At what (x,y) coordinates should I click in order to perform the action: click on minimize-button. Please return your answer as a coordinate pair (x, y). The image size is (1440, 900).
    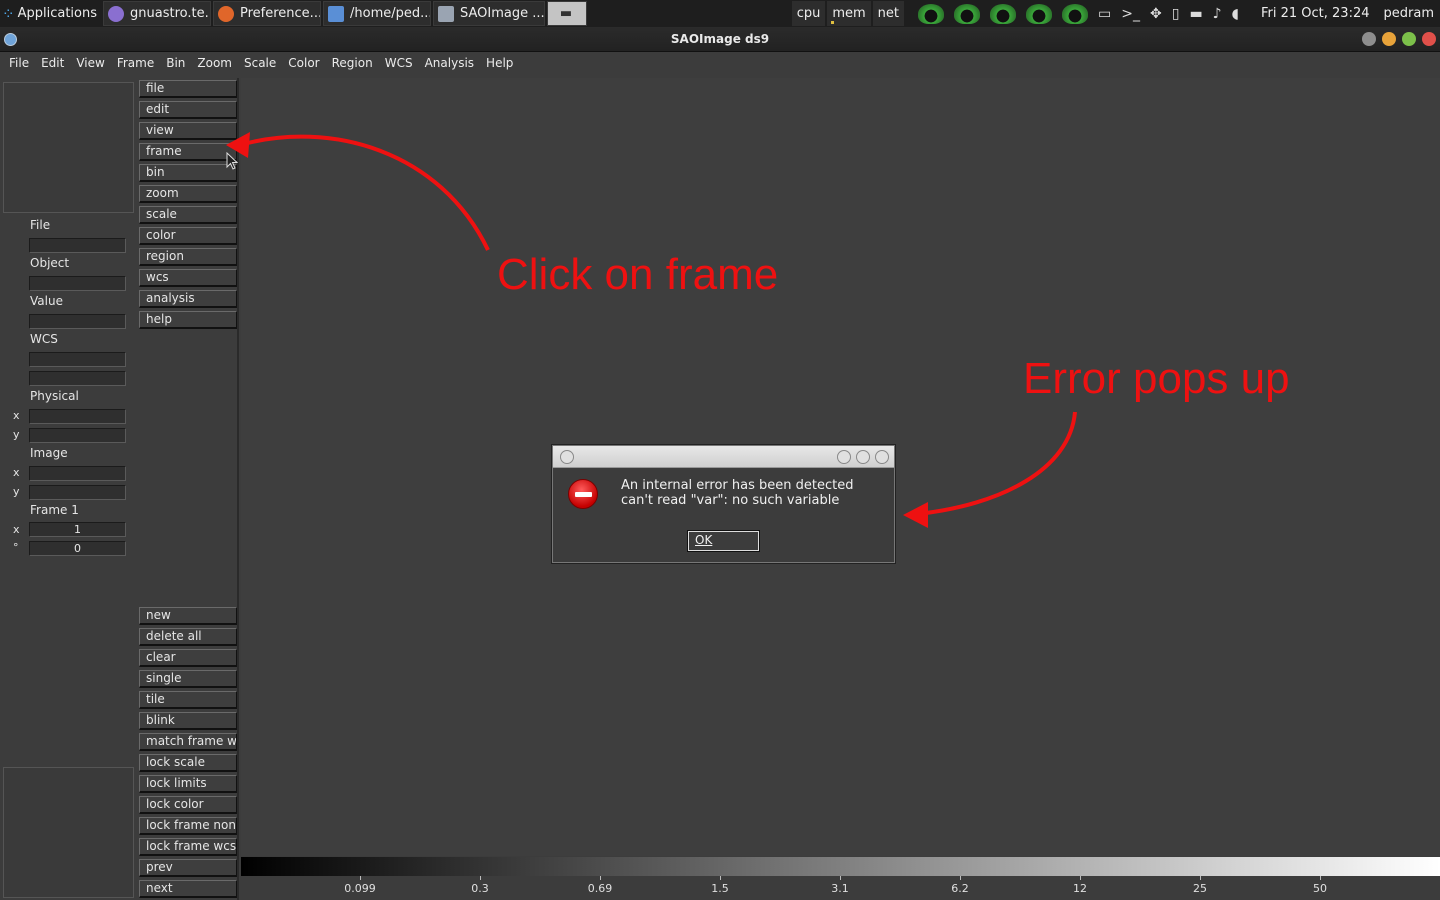
    Looking at the image, I should click on (1389, 39).